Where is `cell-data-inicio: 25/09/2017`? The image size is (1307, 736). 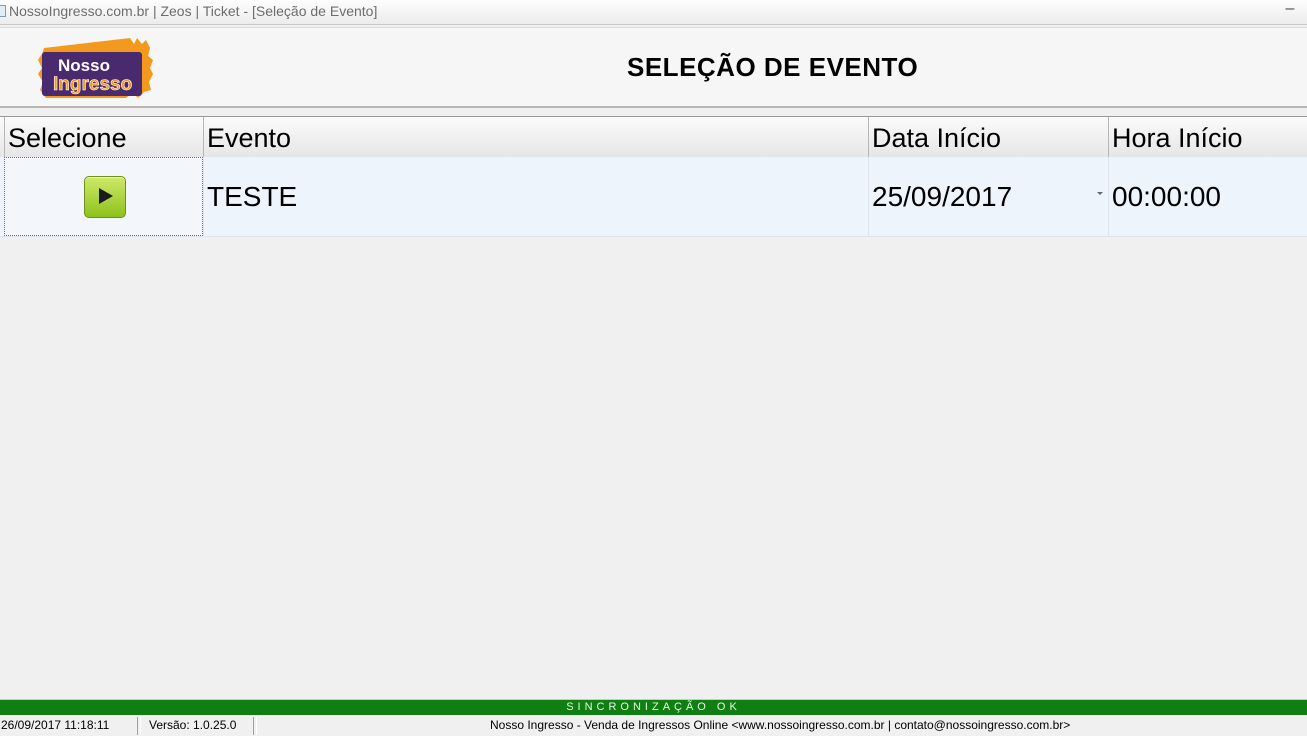
cell-data-inicio: 25/09/2017 is located at coordinates (988, 196).